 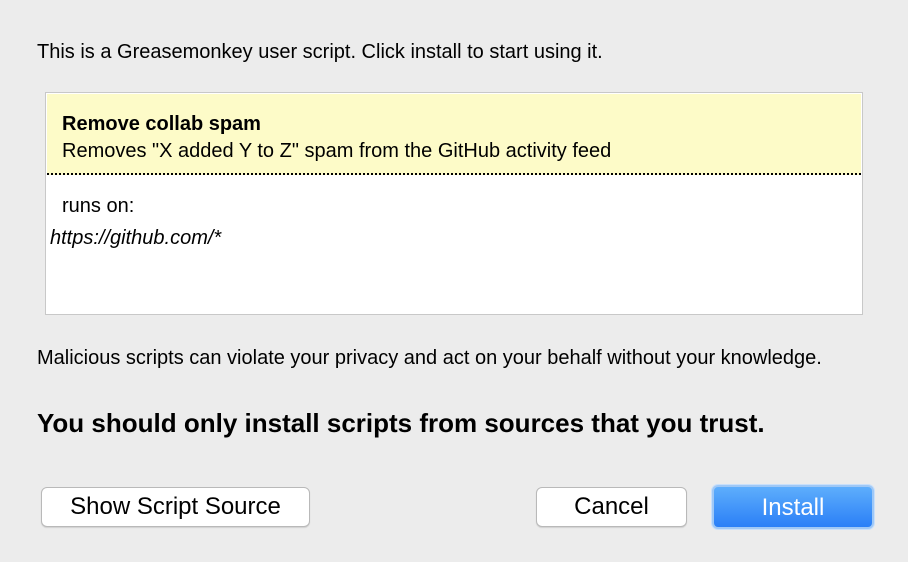 What do you see at coordinates (793, 507) in the screenshot?
I see `install-button: Install` at bounding box center [793, 507].